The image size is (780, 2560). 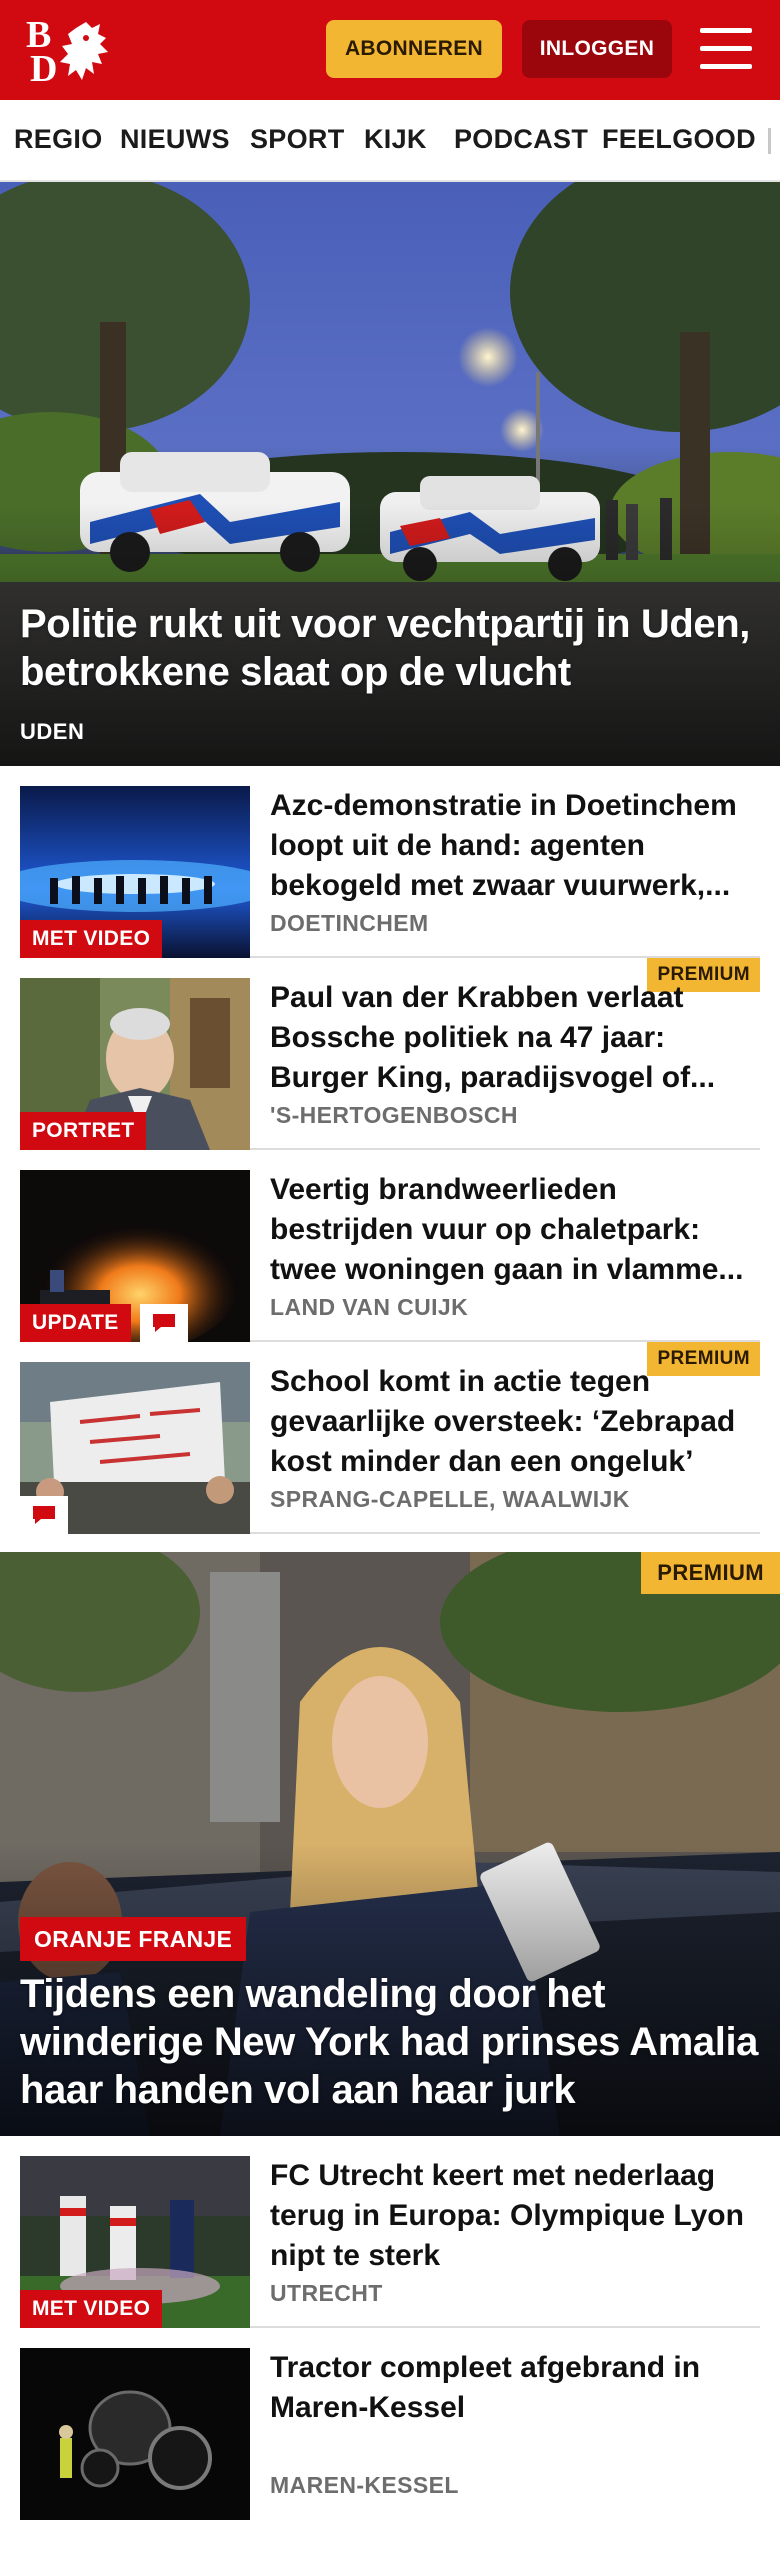 What do you see at coordinates (133, 1939) in the screenshot?
I see `feature-label: ORANJE FRANJE` at bounding box center [133, 1939].